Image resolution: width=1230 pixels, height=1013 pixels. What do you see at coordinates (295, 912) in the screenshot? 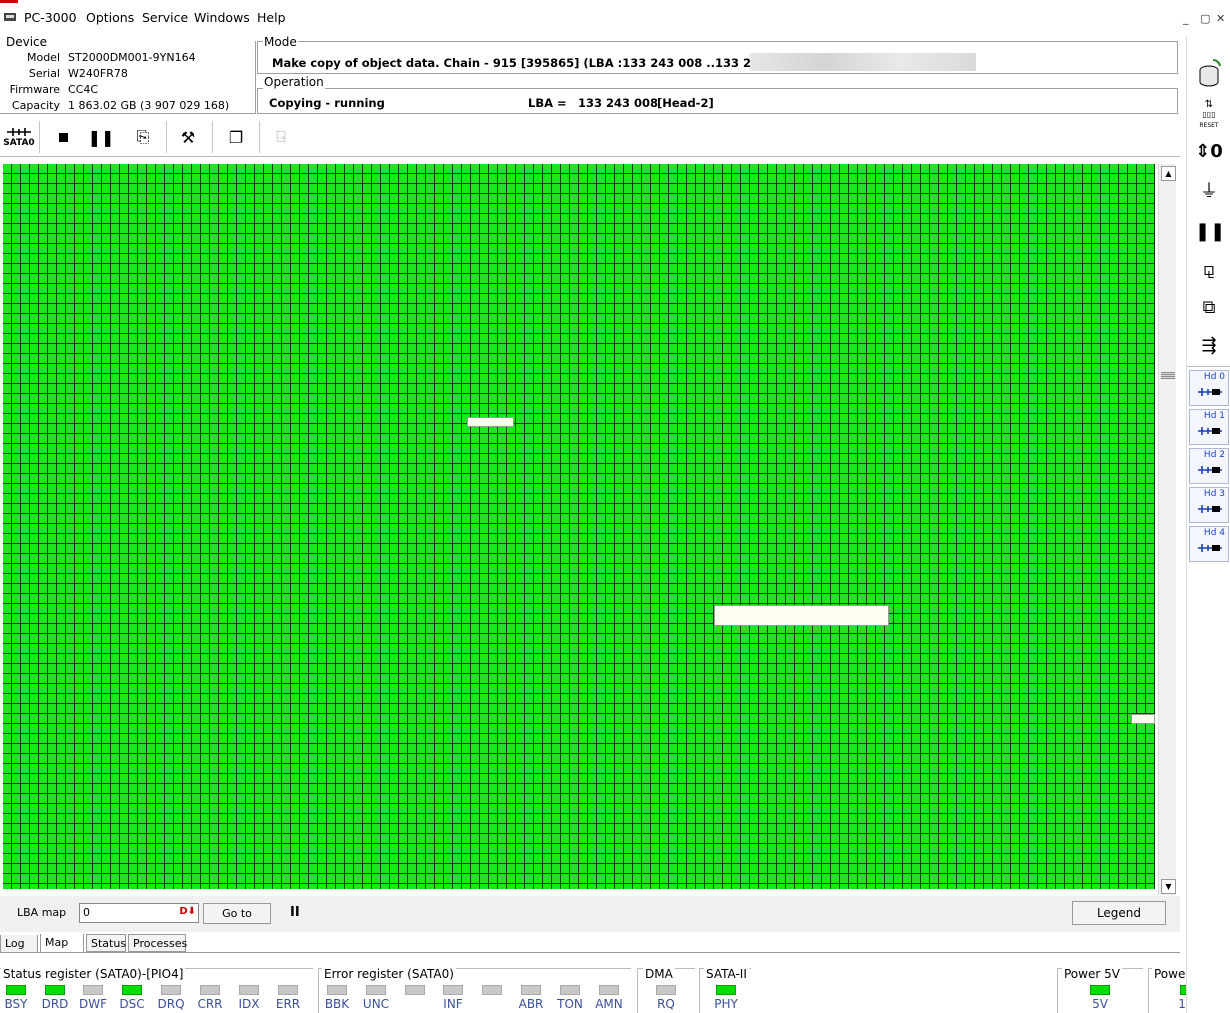
I see `map-pause-button: II` at bounding box center [295, 912].